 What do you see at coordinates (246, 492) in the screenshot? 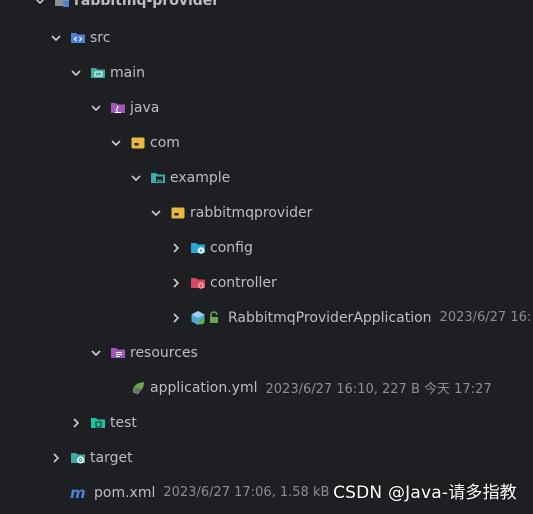
I see `pom-meta: 2023/6/27 17:06, 1.58 kB` at bounding box center [246, 492].